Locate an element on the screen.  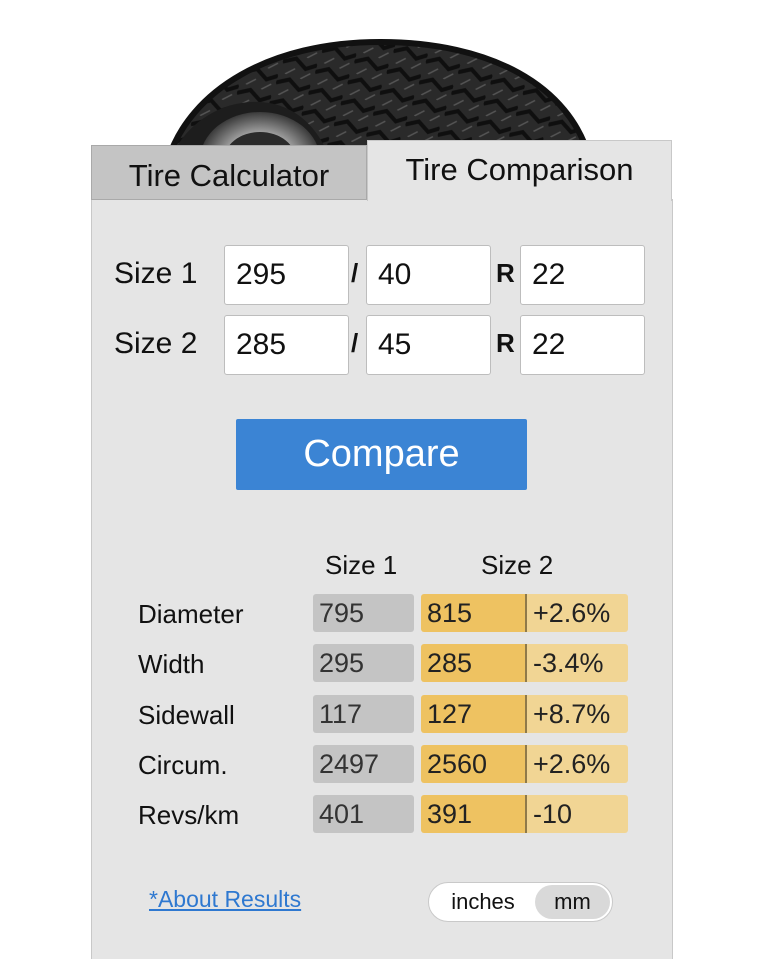
result-size1-diameter: 795 is located at coordinates (363, 613).